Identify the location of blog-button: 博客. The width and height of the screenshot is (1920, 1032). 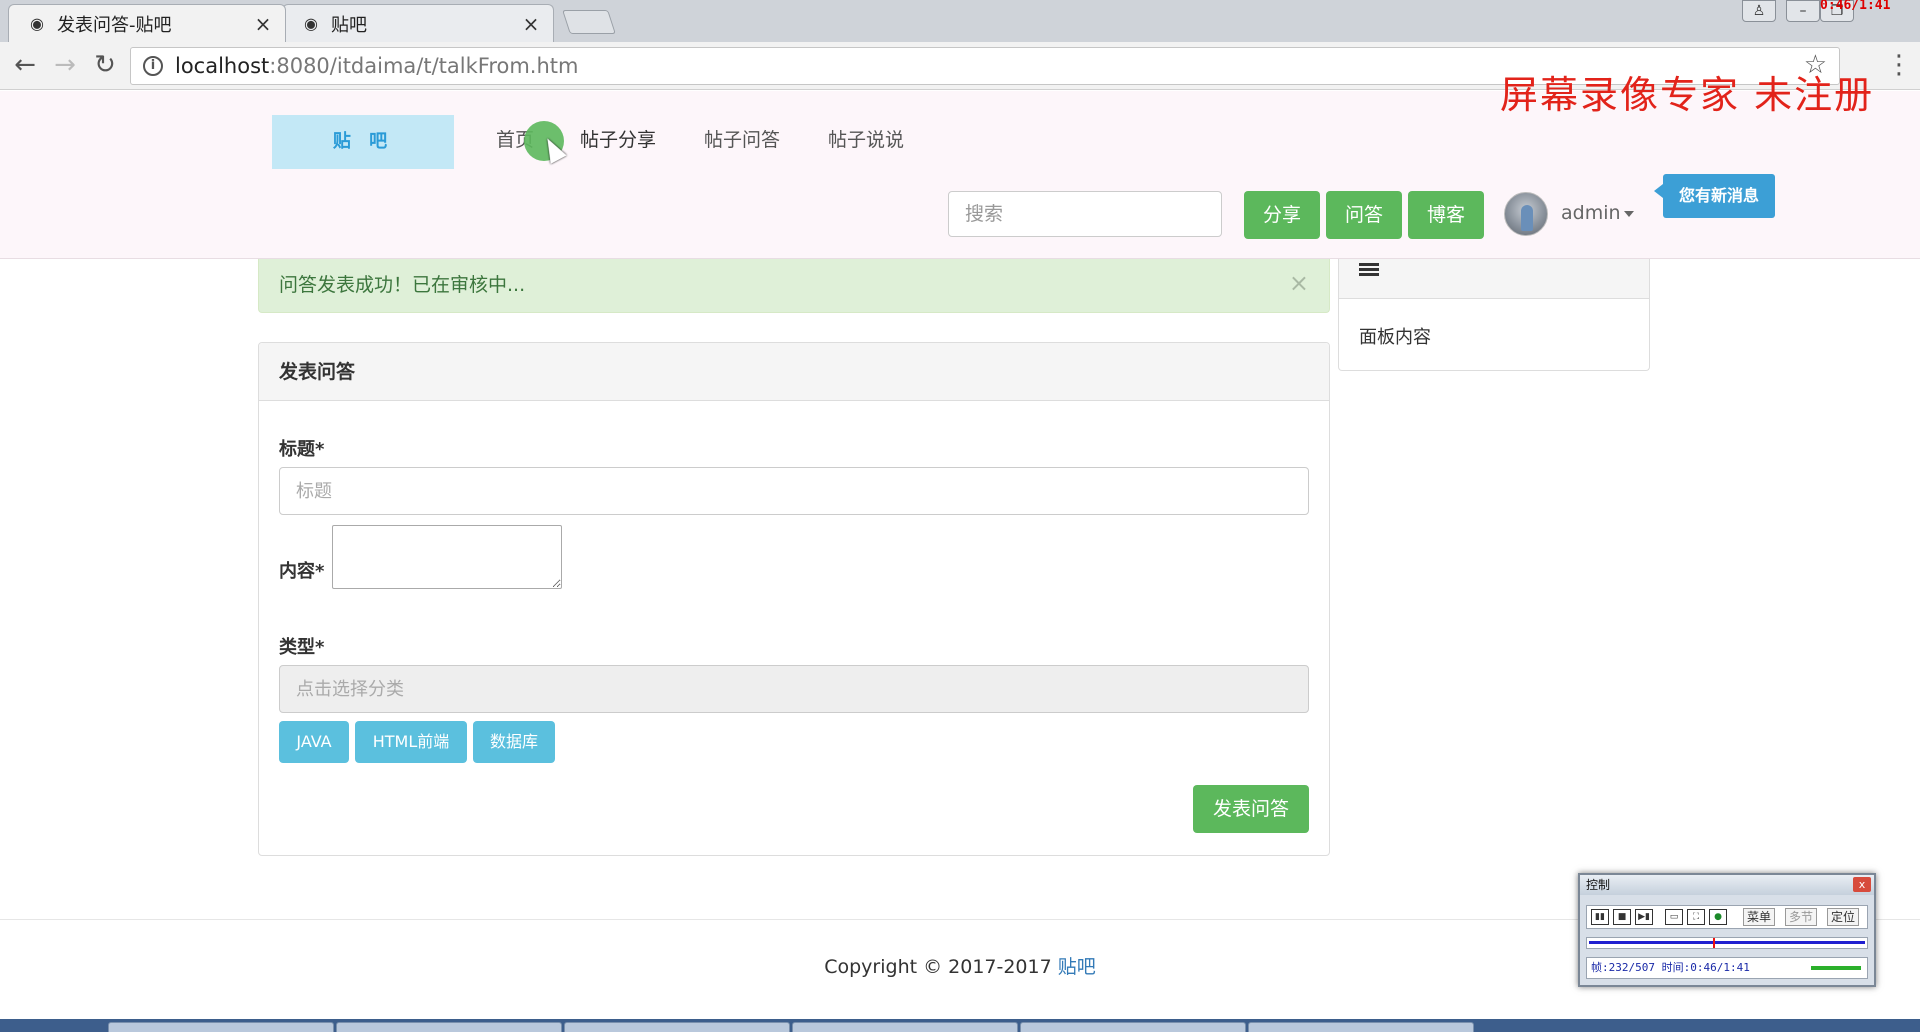
(1446, 215).